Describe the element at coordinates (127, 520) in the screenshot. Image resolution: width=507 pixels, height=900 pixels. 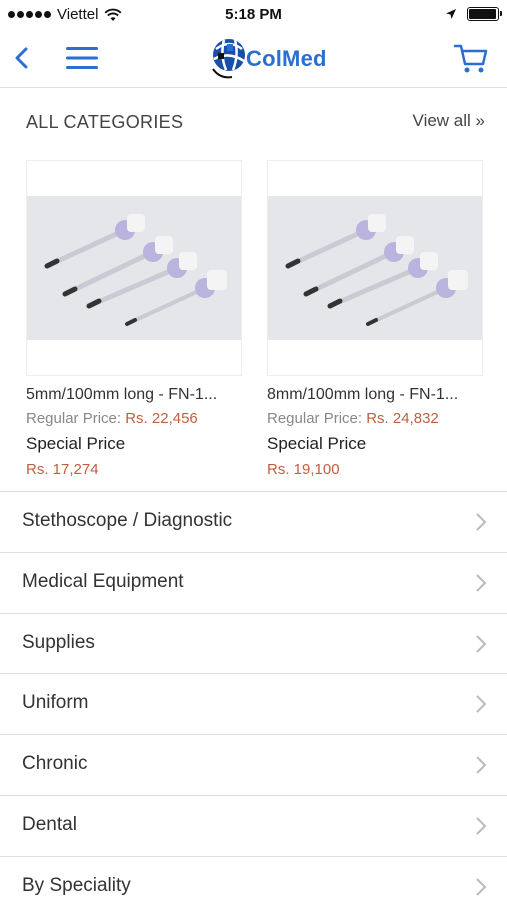
I see `category-label: Stethoscope / Diagnostic` at that location.